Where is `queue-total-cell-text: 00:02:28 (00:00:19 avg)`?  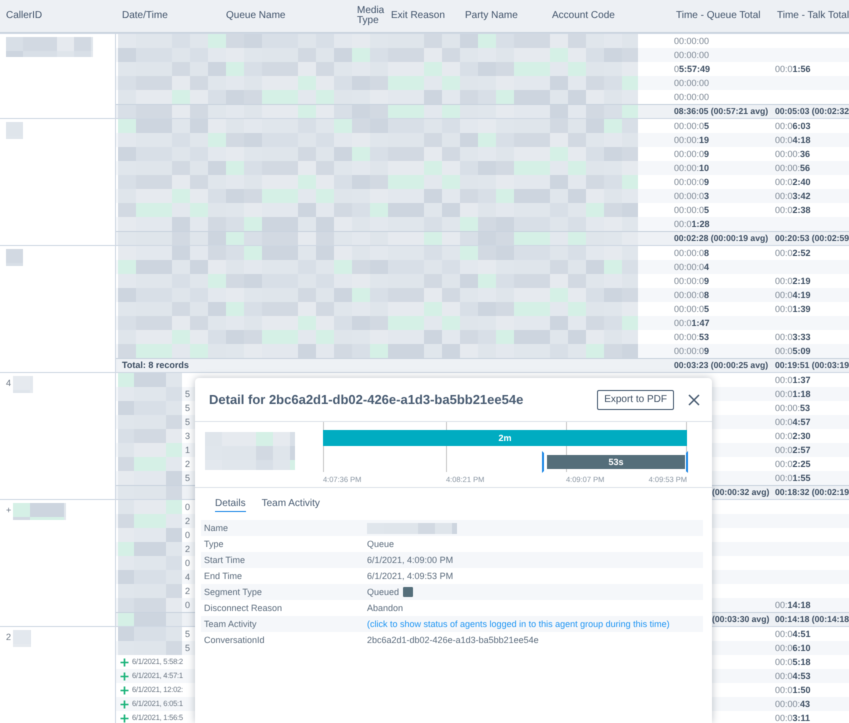
queue-total-cell-text: 00:02:28 (00:00:19 avg) is located at coordinates (721, 238).